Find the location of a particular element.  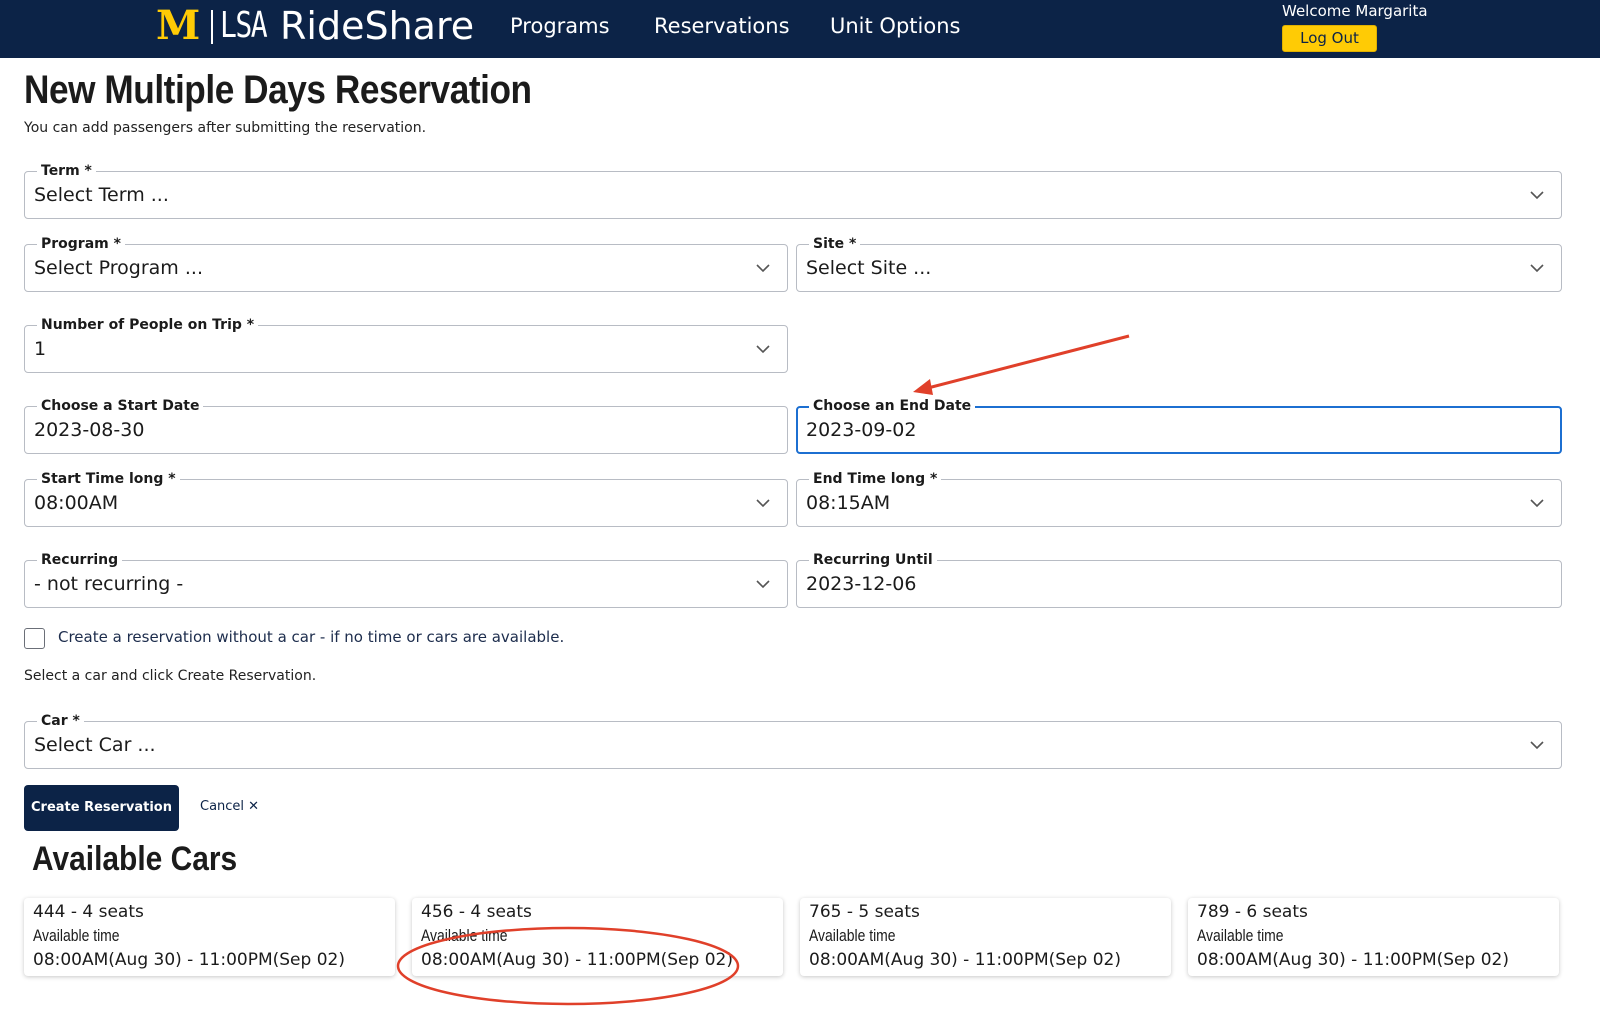

create-reservation-button: Create Reservation is located at coordinates (101, 808).